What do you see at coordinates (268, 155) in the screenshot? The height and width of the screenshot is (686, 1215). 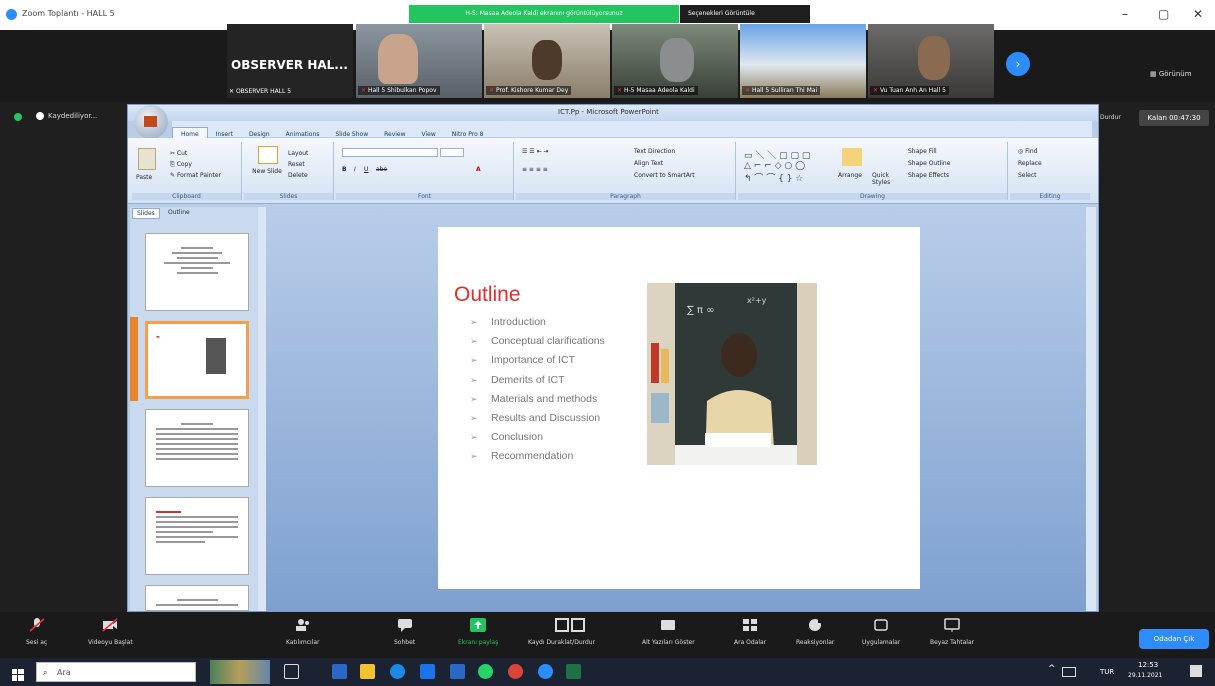 I see `new-slide-icon` at bounding box center [268, 155].